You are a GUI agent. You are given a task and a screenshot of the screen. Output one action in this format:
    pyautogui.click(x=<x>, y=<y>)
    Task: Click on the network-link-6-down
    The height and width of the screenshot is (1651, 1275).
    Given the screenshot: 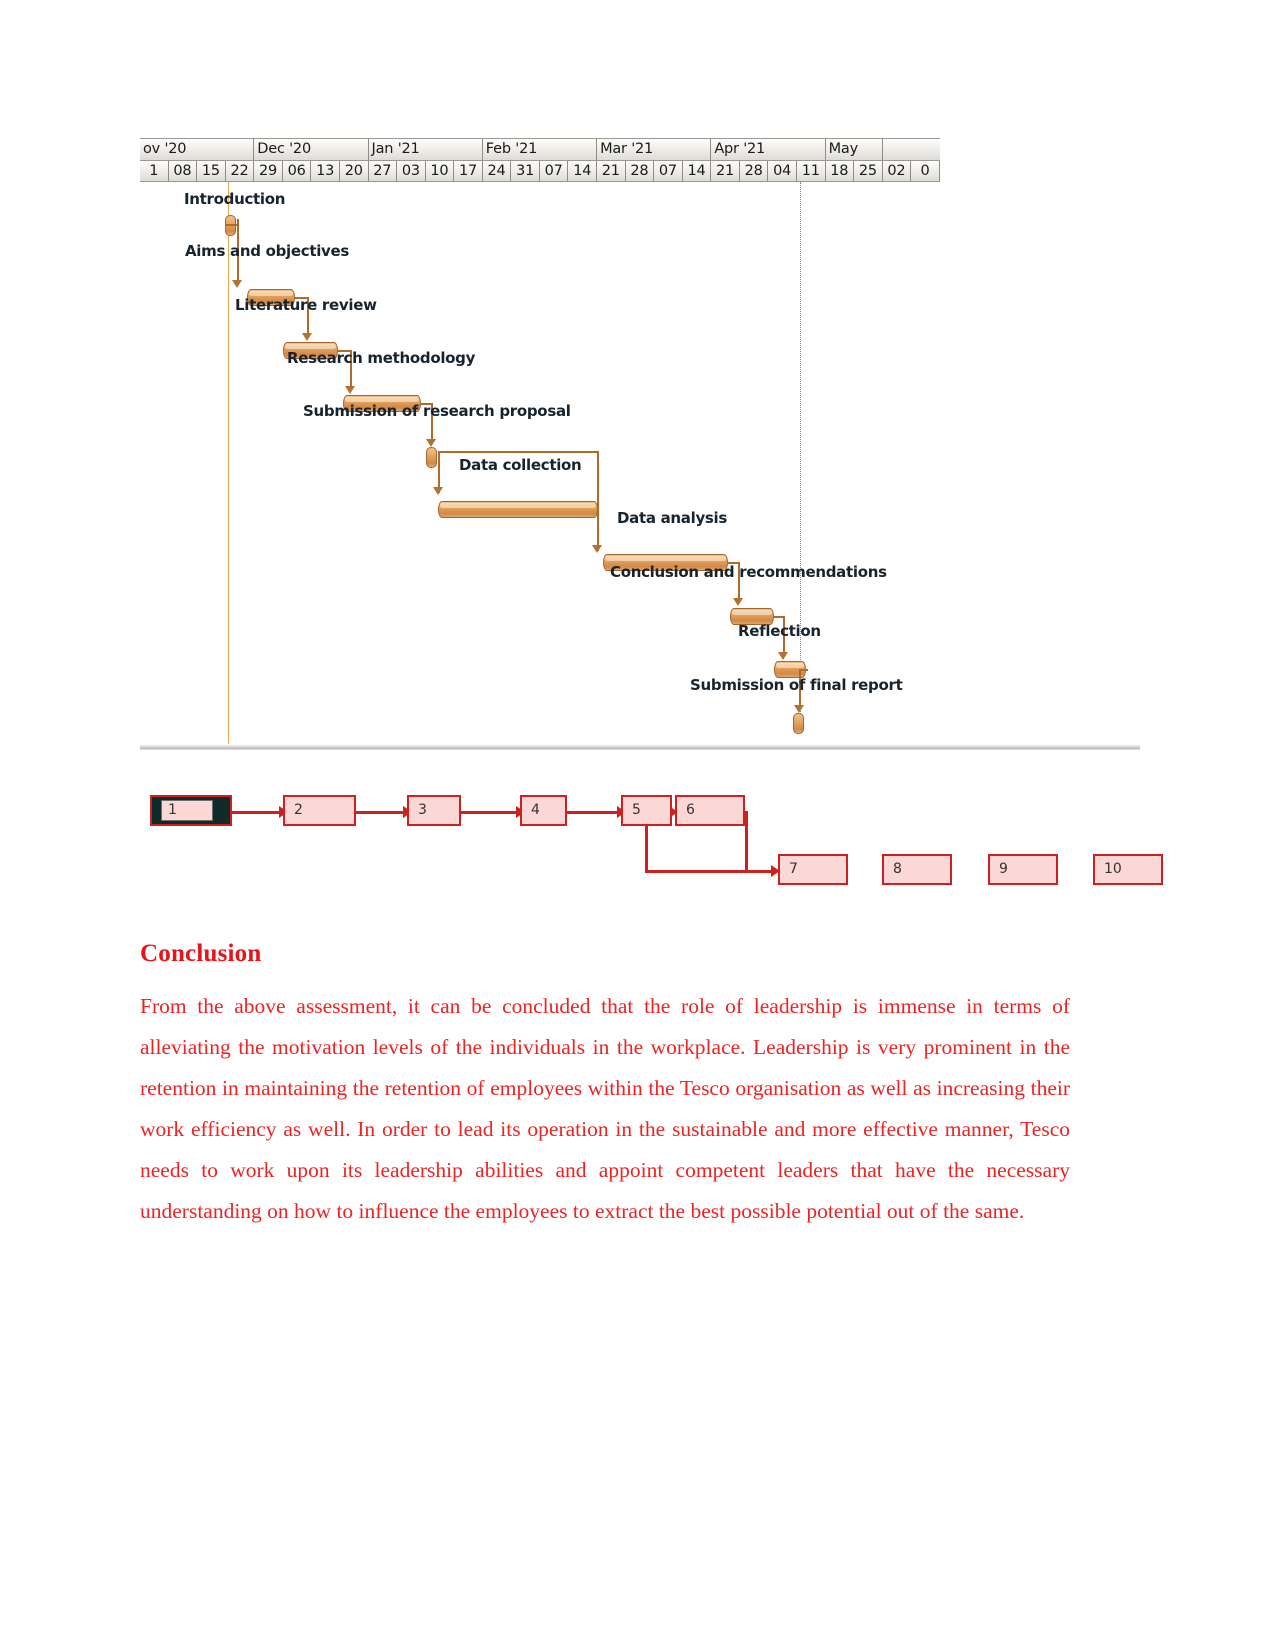 What is the action you would take?
    pyautogui.click(x=747, y=842)
    